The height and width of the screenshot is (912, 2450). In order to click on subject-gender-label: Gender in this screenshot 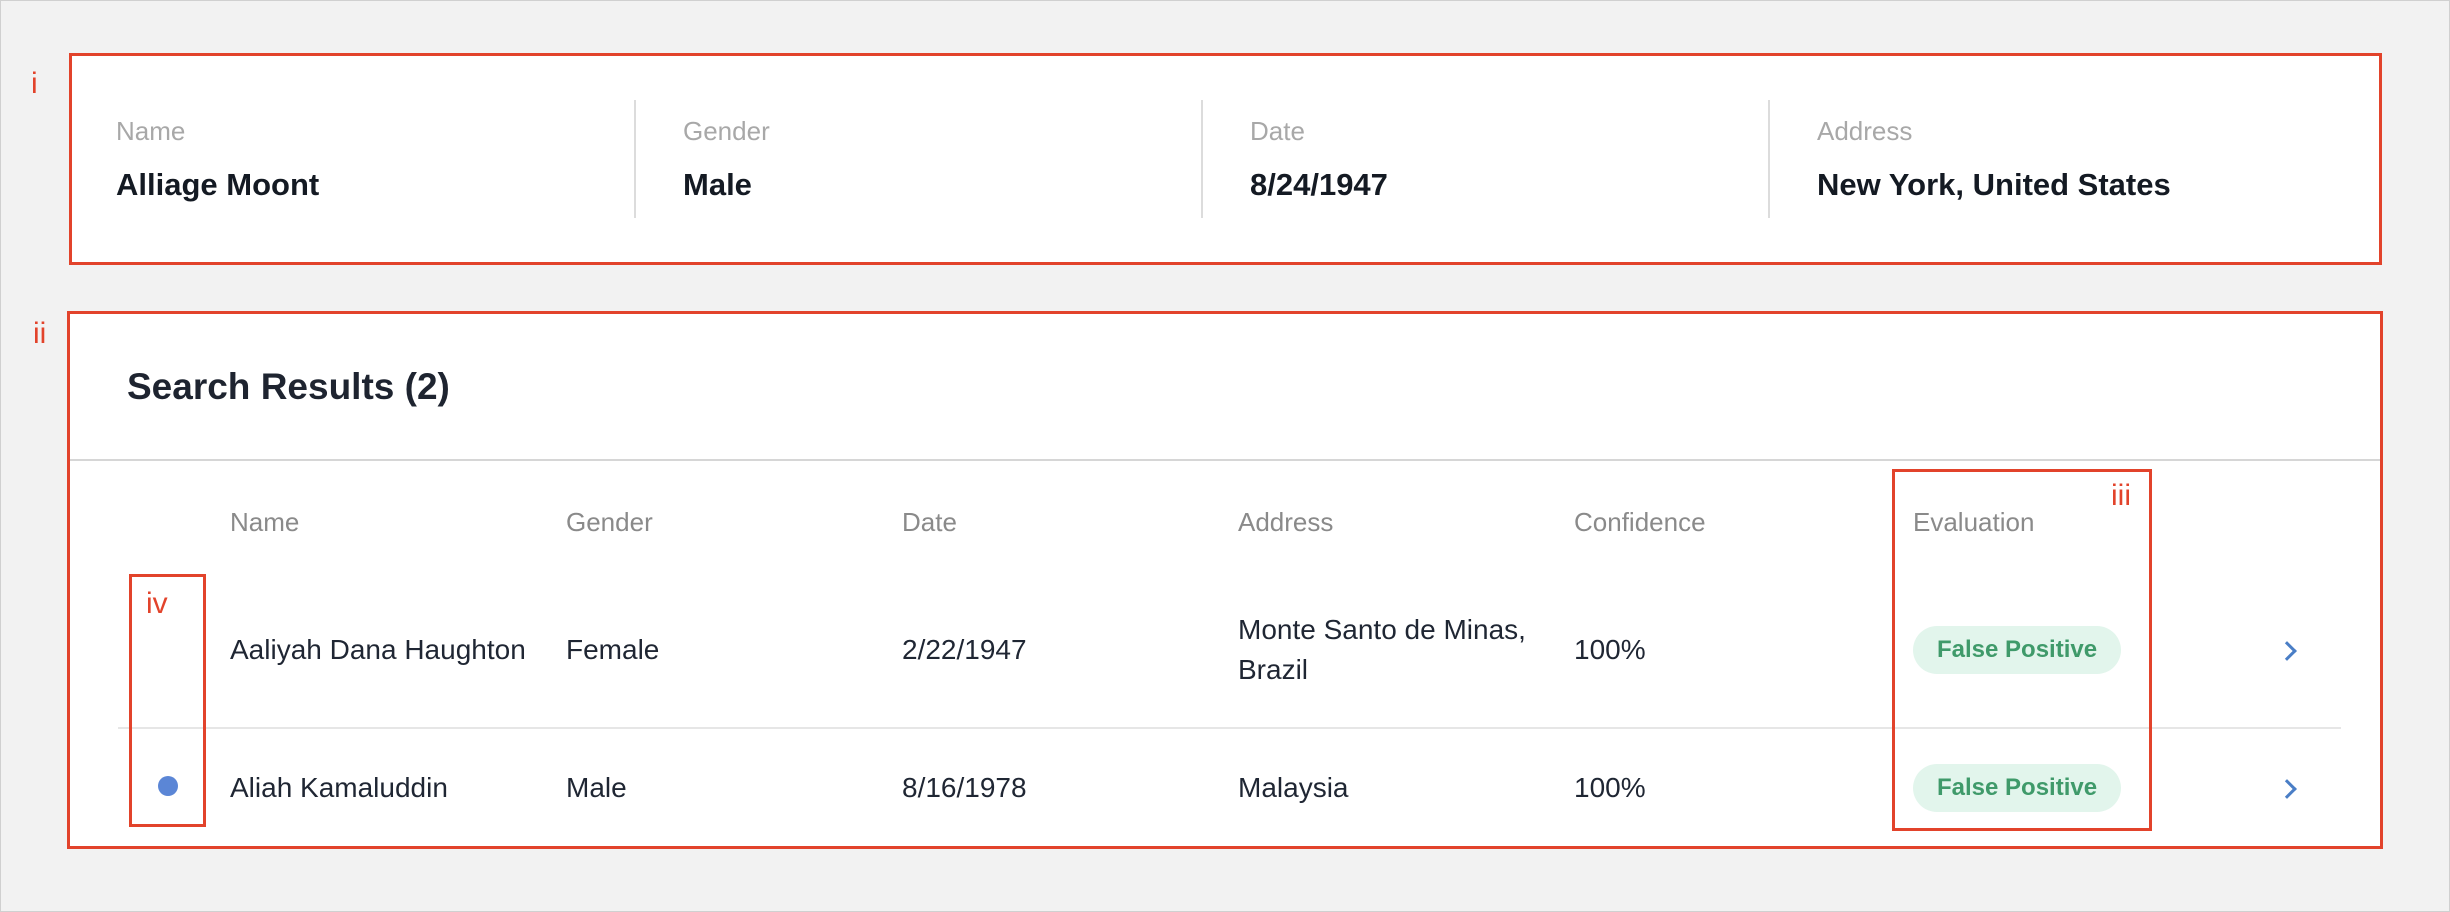, I will do `click(726, 130)`.